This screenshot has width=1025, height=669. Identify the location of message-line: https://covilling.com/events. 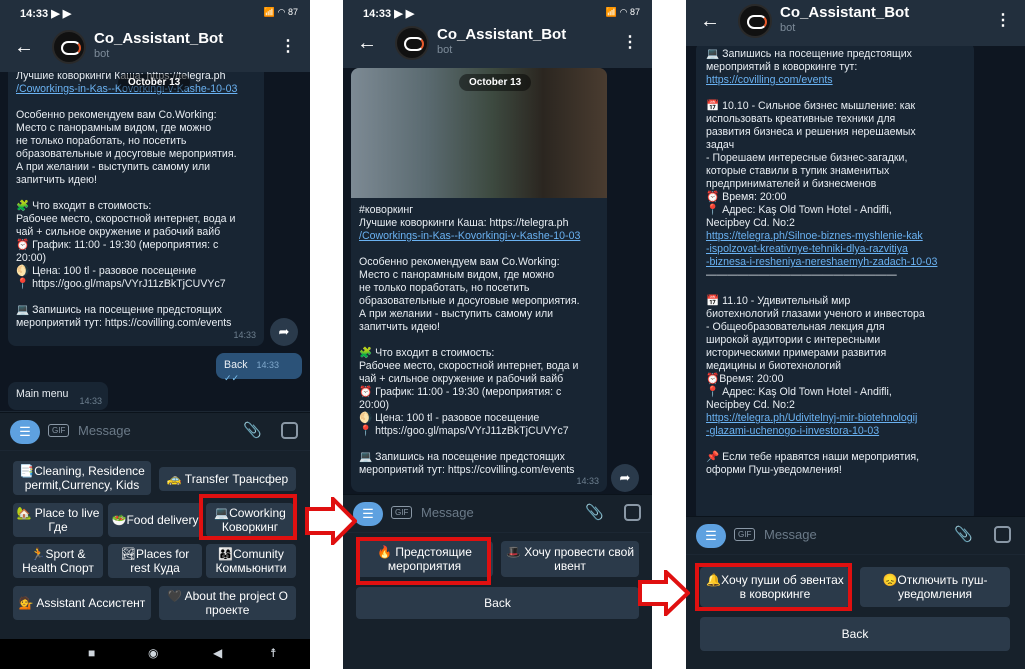
(836, 80).